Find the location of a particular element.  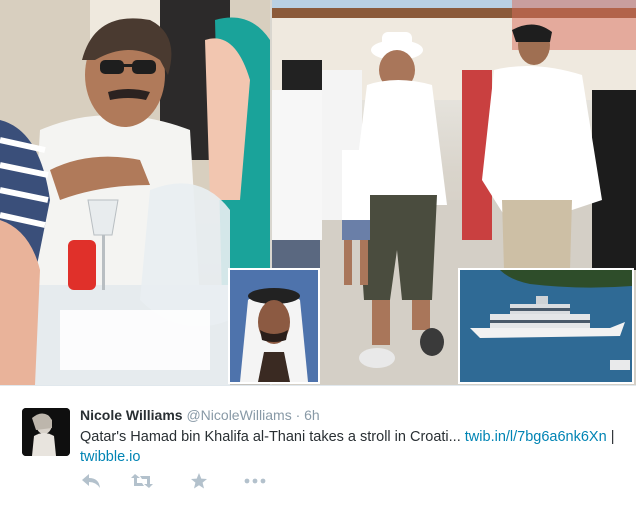

portrait-illustration is located at coordinates (274, 326).